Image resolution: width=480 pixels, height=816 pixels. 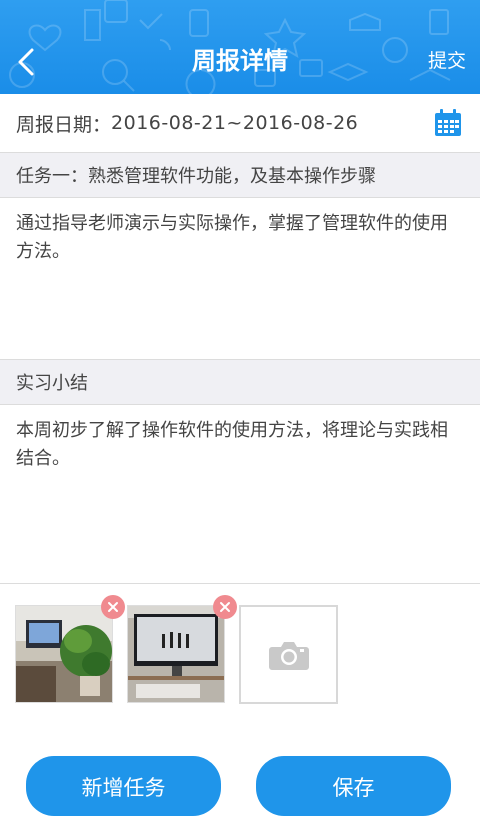 I want to click on report-date-label: 周报日期：, so click(x=64, y=124).